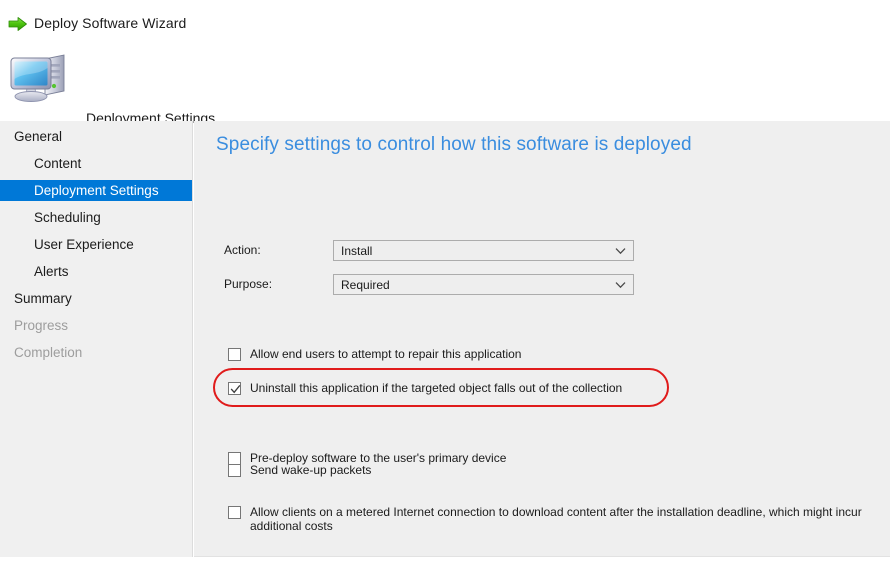 The height and width of the screenshot is (564, 890). I want to click on green-right-arrow-icon, so click(18, 24).